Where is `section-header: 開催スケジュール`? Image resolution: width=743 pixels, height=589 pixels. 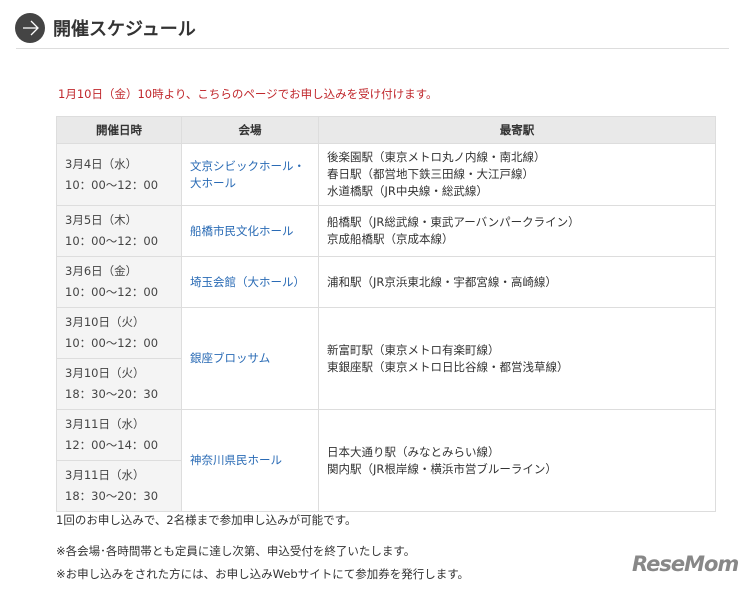
section-header: 開催スケジュール is located at coordinates (105, 28).